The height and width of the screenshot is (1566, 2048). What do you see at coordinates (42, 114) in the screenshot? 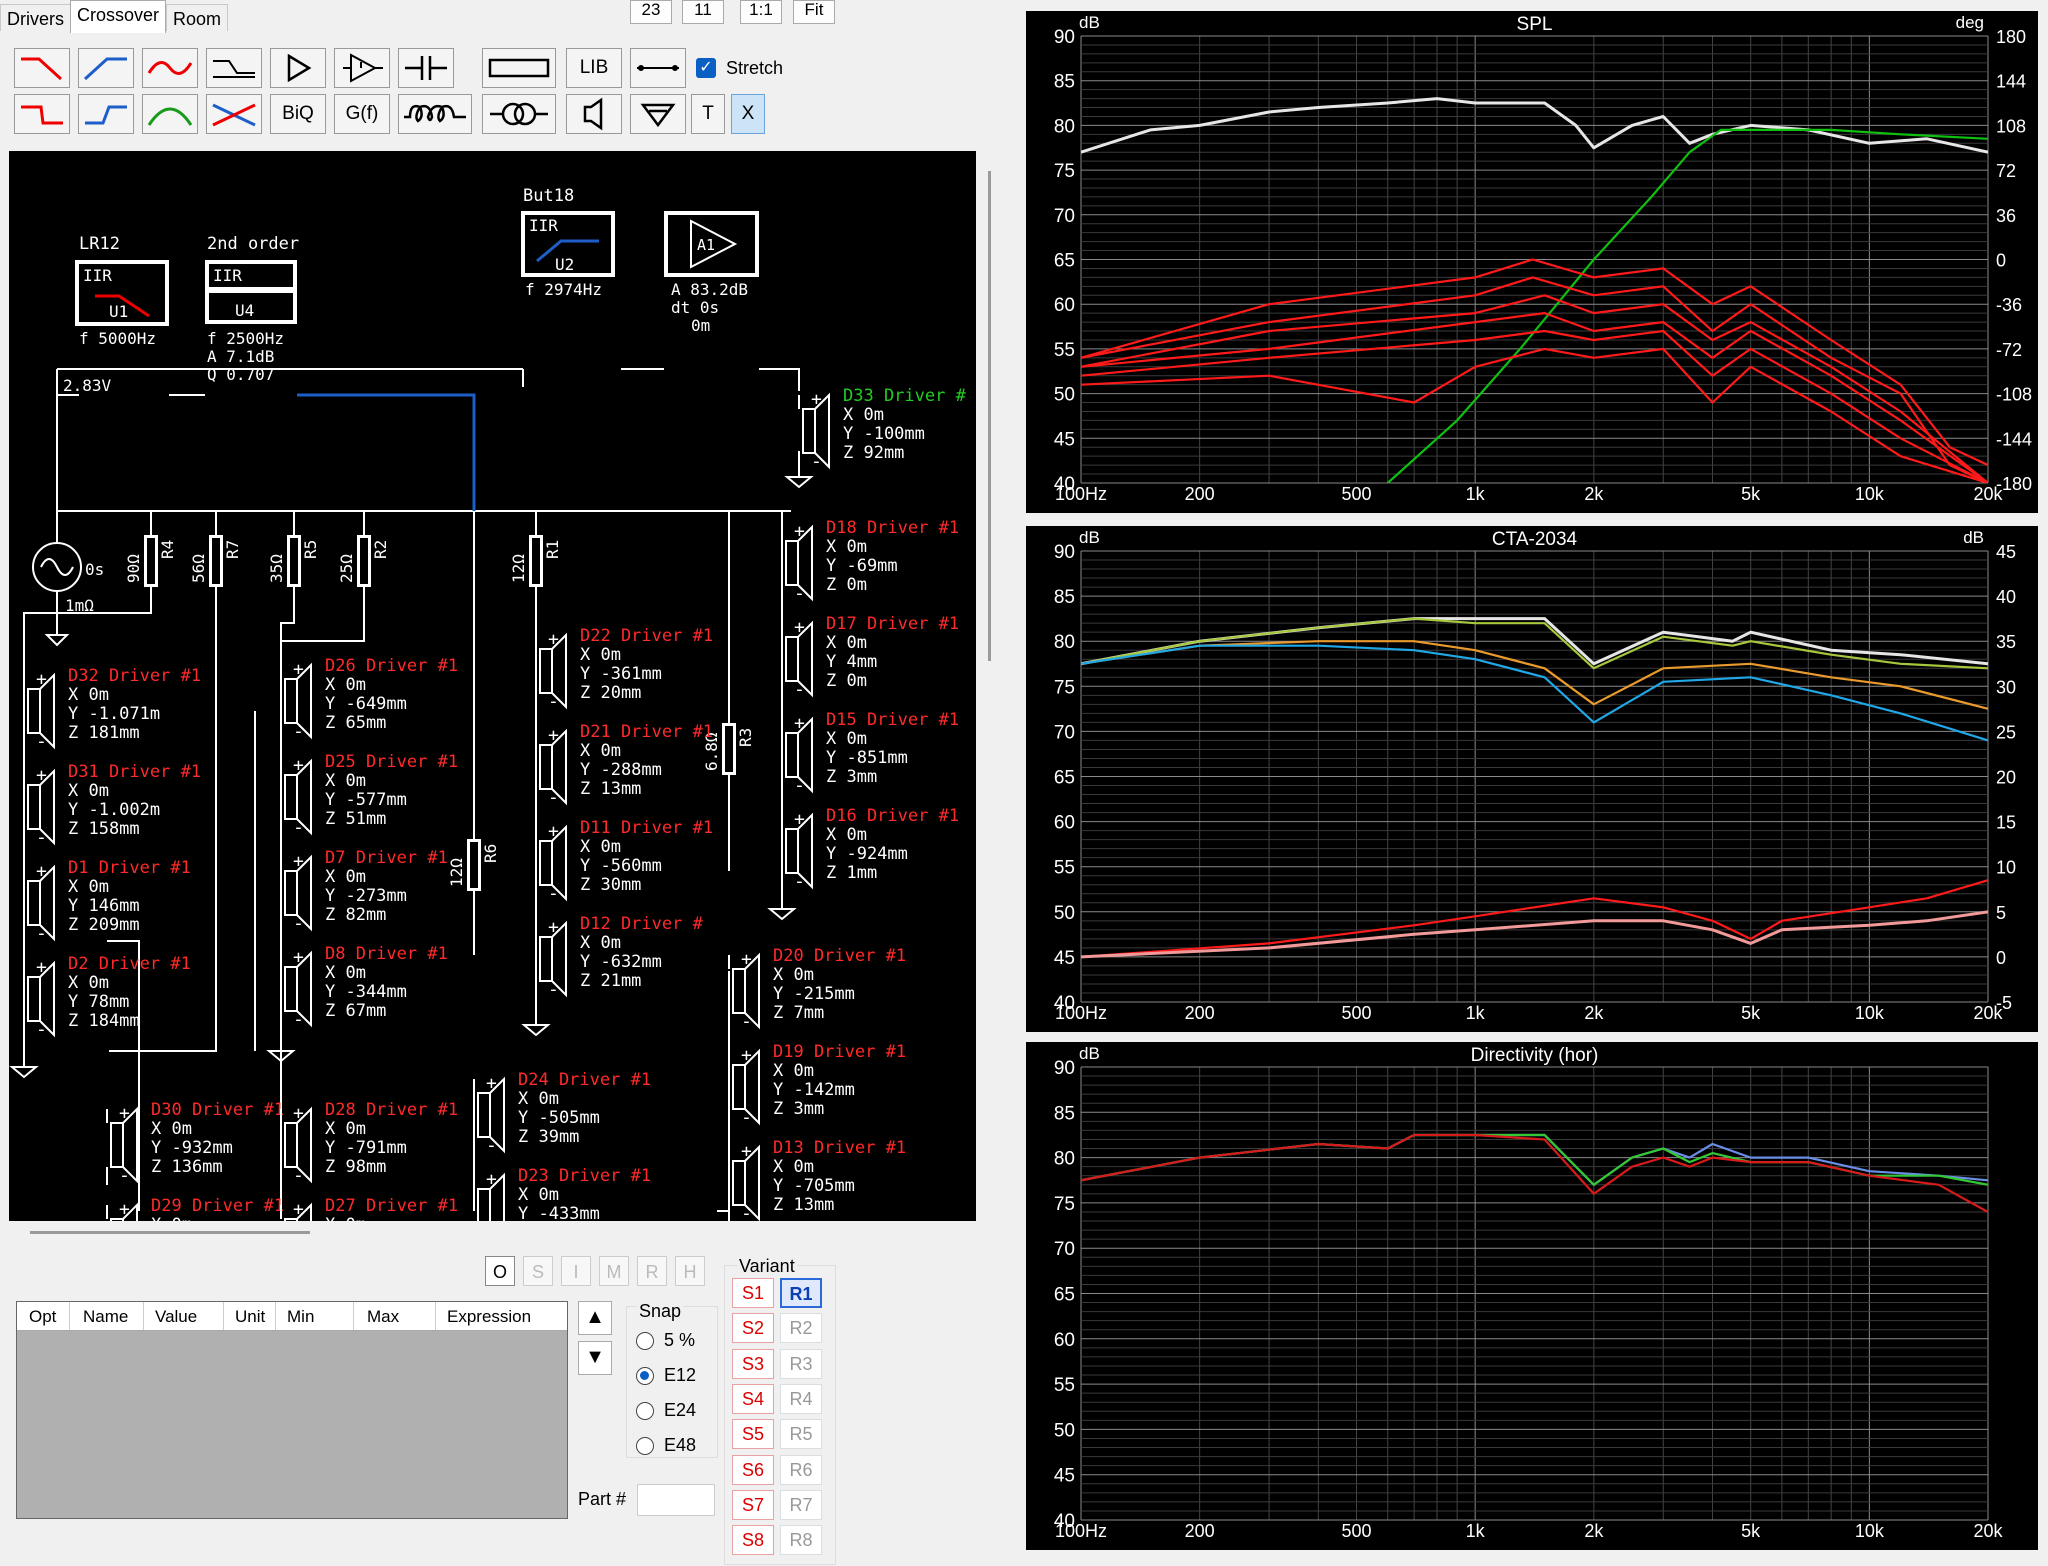
I see `lowpass-red2-button` at bounding box center [42, 114].